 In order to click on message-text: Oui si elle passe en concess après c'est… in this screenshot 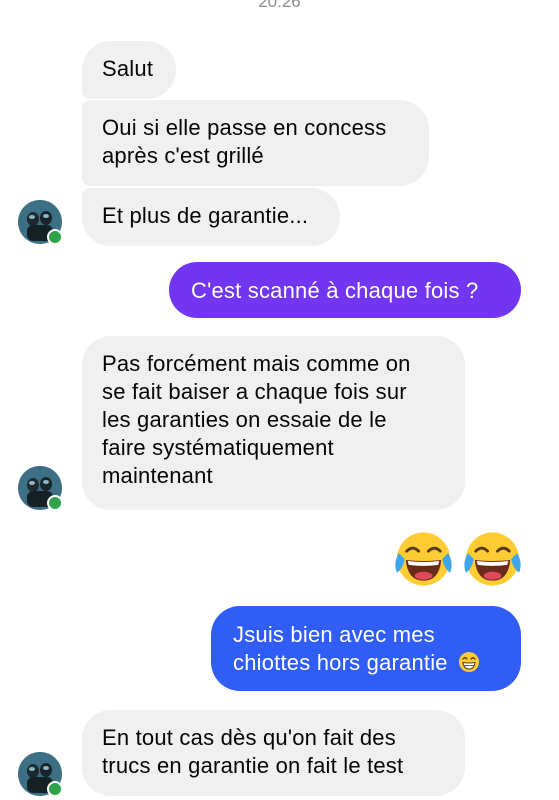, I will do `click(244, 141)`.